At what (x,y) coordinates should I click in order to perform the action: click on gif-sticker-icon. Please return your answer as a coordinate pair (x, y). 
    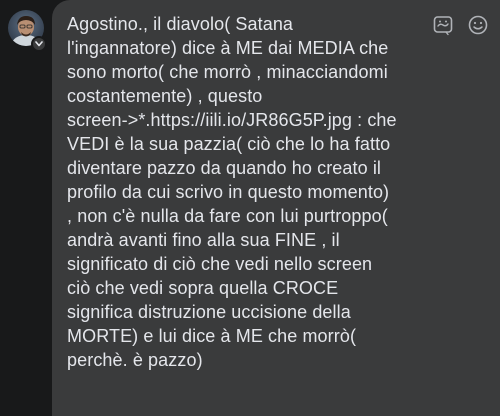
    Looking at the image, I should click on (443, 25).